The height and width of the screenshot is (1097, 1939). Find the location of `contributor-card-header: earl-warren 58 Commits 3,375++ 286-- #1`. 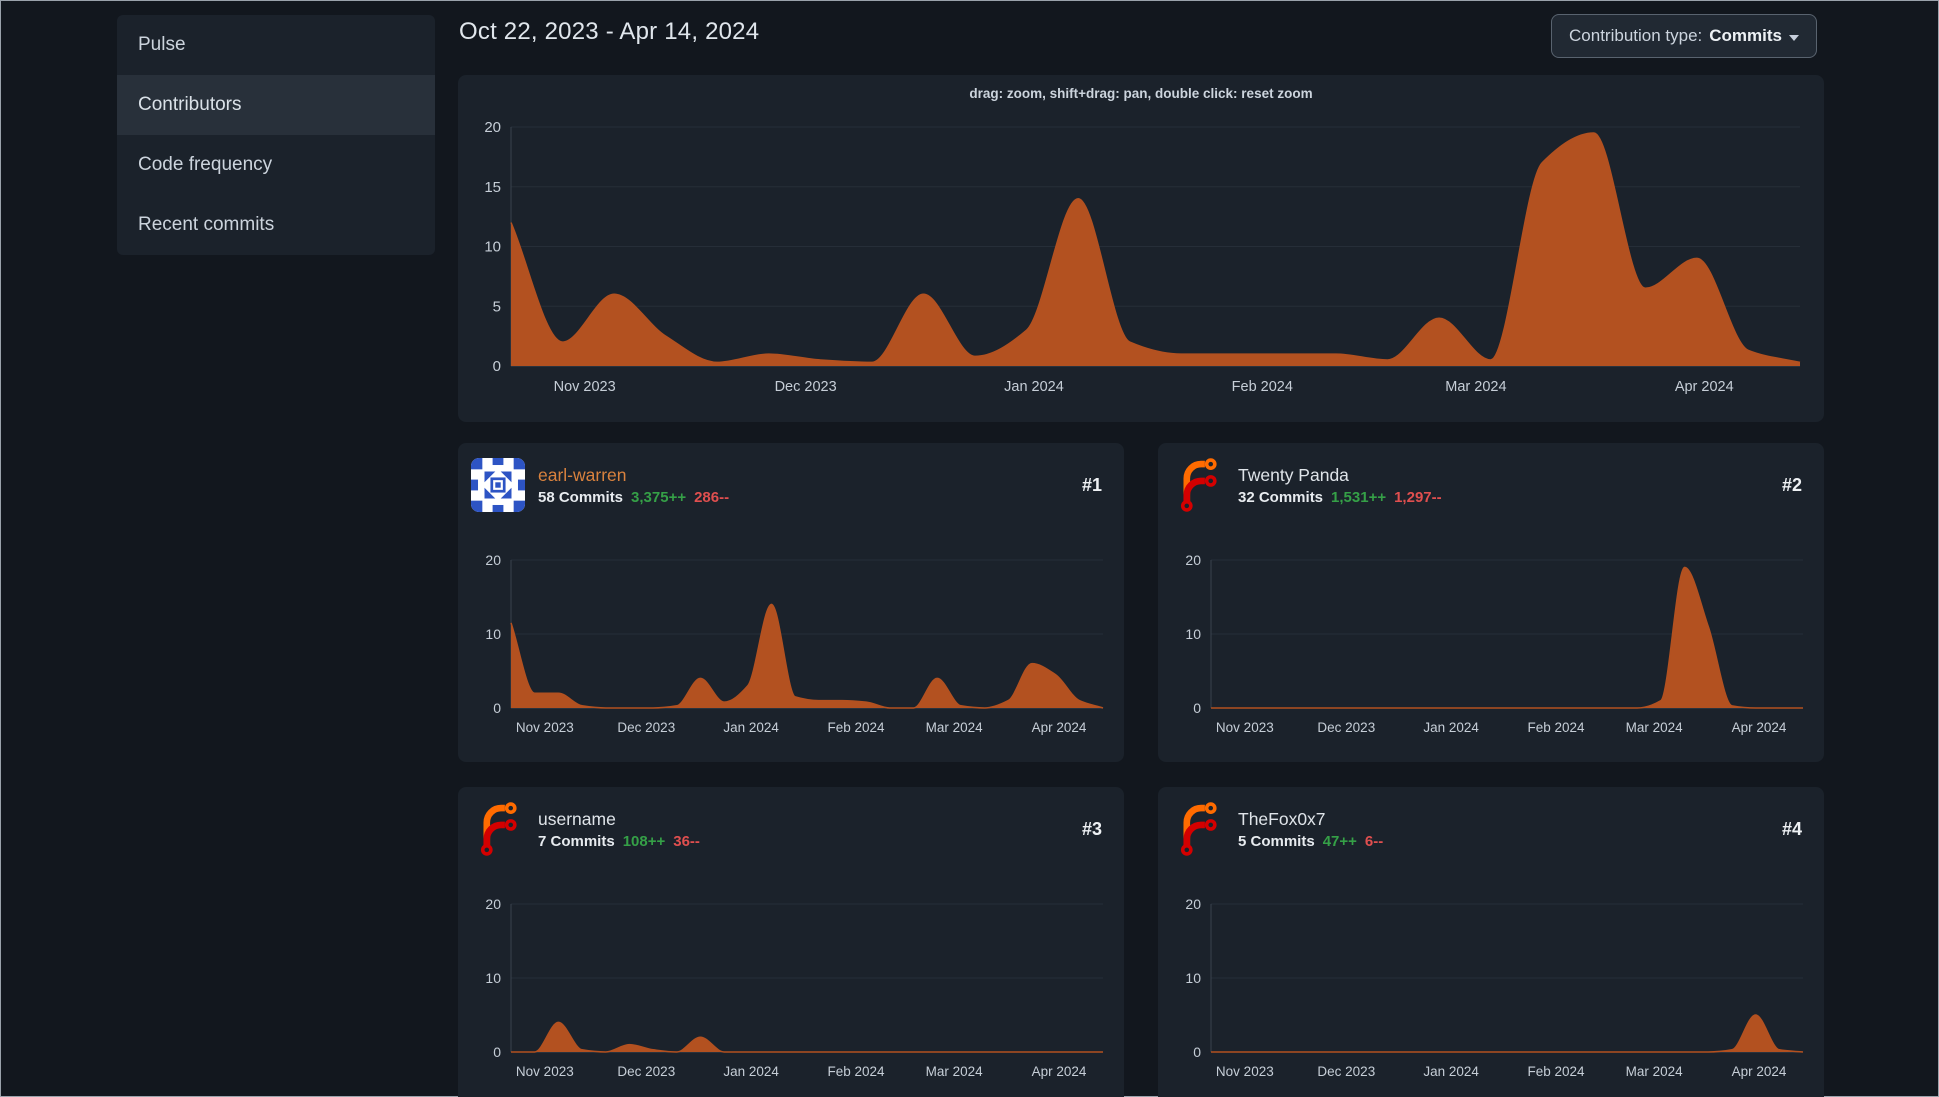

contributor-card-header: earl-warren 58 Commits 3,375++ 286-- #1 is located at coordinates (791, 477).